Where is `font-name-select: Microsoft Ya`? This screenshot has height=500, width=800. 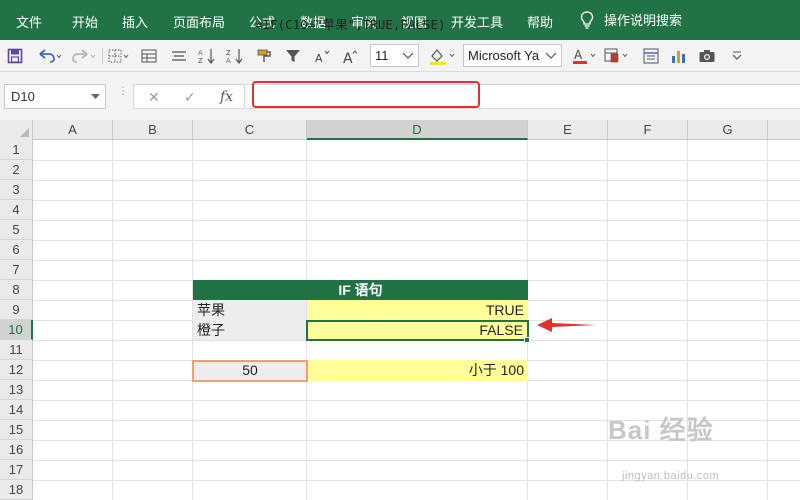 font-name-select: Microsoft Ya is located at coordinates (512, 55).